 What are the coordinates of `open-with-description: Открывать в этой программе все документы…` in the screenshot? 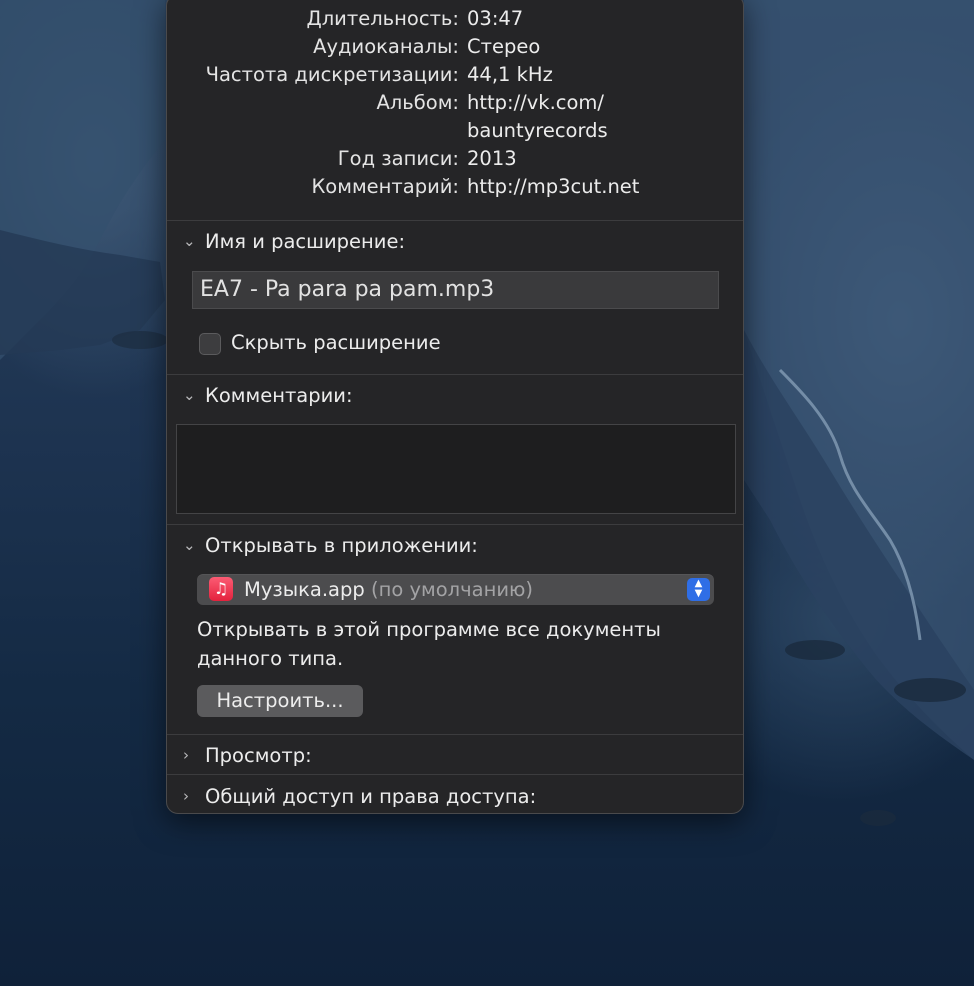 It's located at (429, 644).